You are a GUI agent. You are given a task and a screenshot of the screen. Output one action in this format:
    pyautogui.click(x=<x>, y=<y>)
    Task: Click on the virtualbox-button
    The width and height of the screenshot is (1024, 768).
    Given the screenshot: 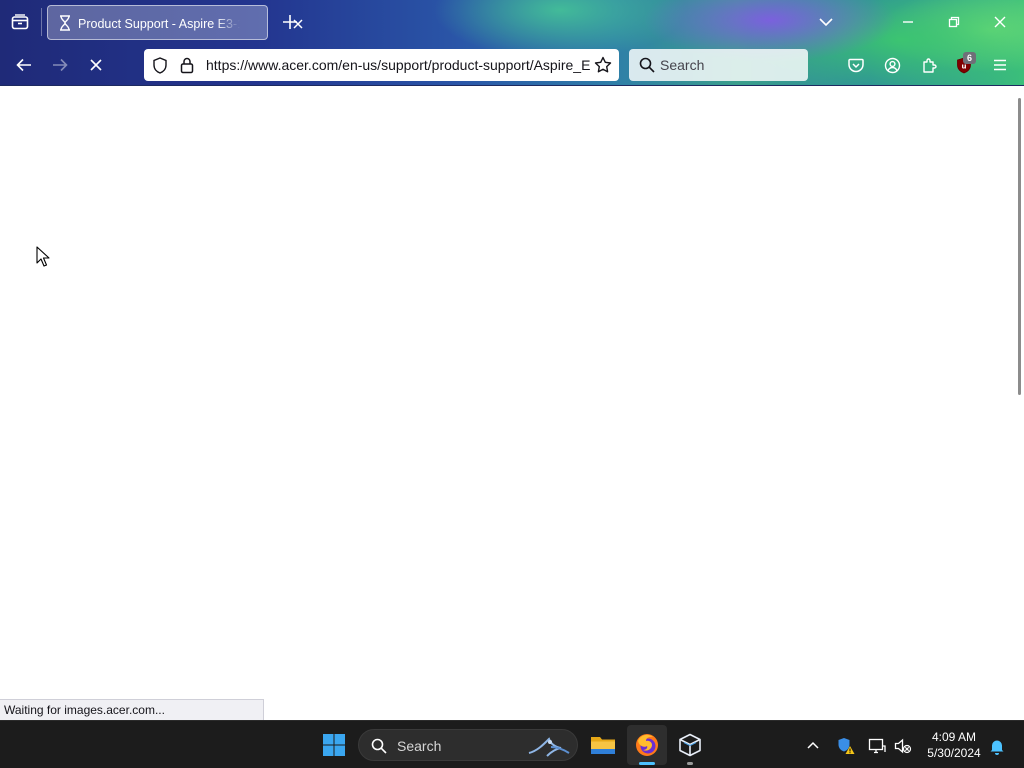 What is the action you would take?
    pyautogui.click(x=690, y=745)
    